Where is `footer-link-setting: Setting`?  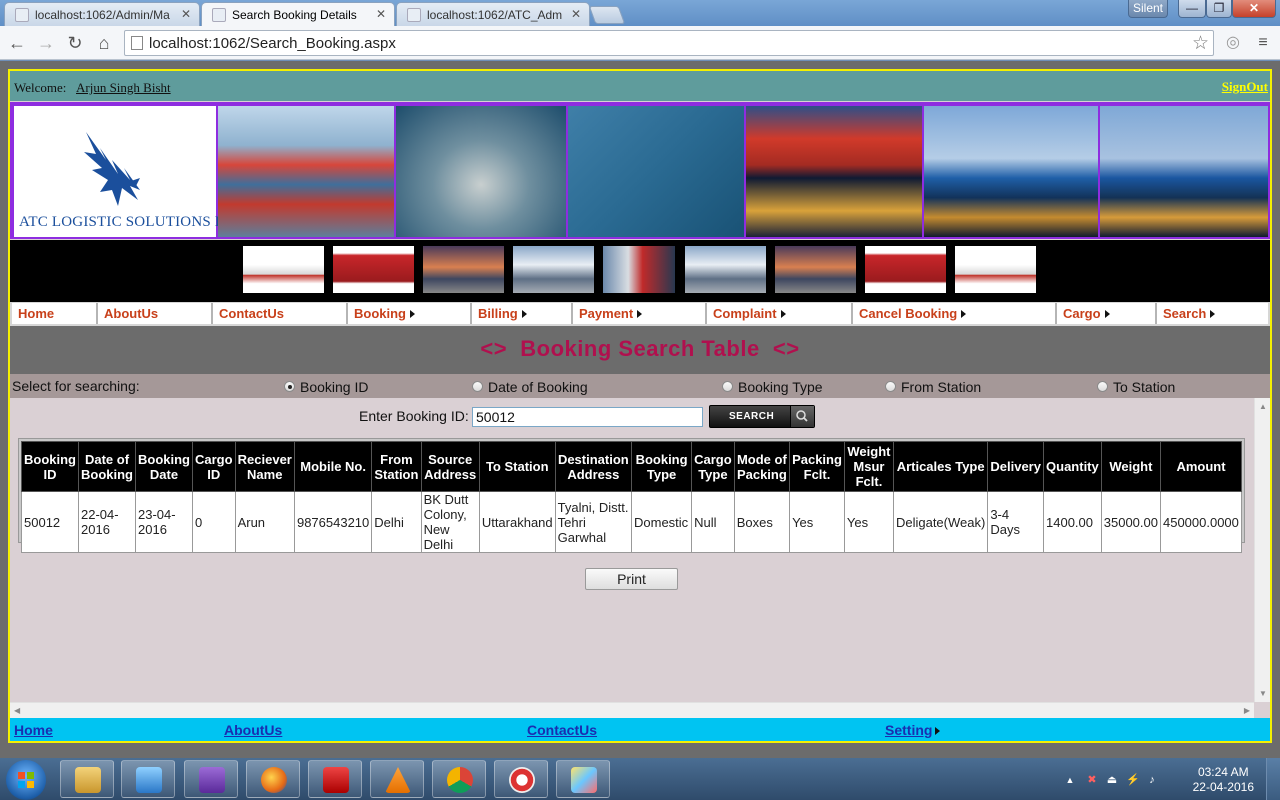
footer-link-setting: Setting is located at coordinates (913, 730).